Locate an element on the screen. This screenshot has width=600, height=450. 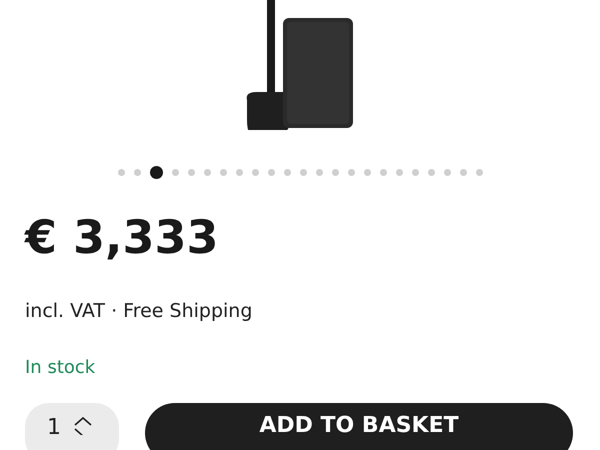
price-note: incl. VAT · Free Shipping is located at coordinates (139, 311).